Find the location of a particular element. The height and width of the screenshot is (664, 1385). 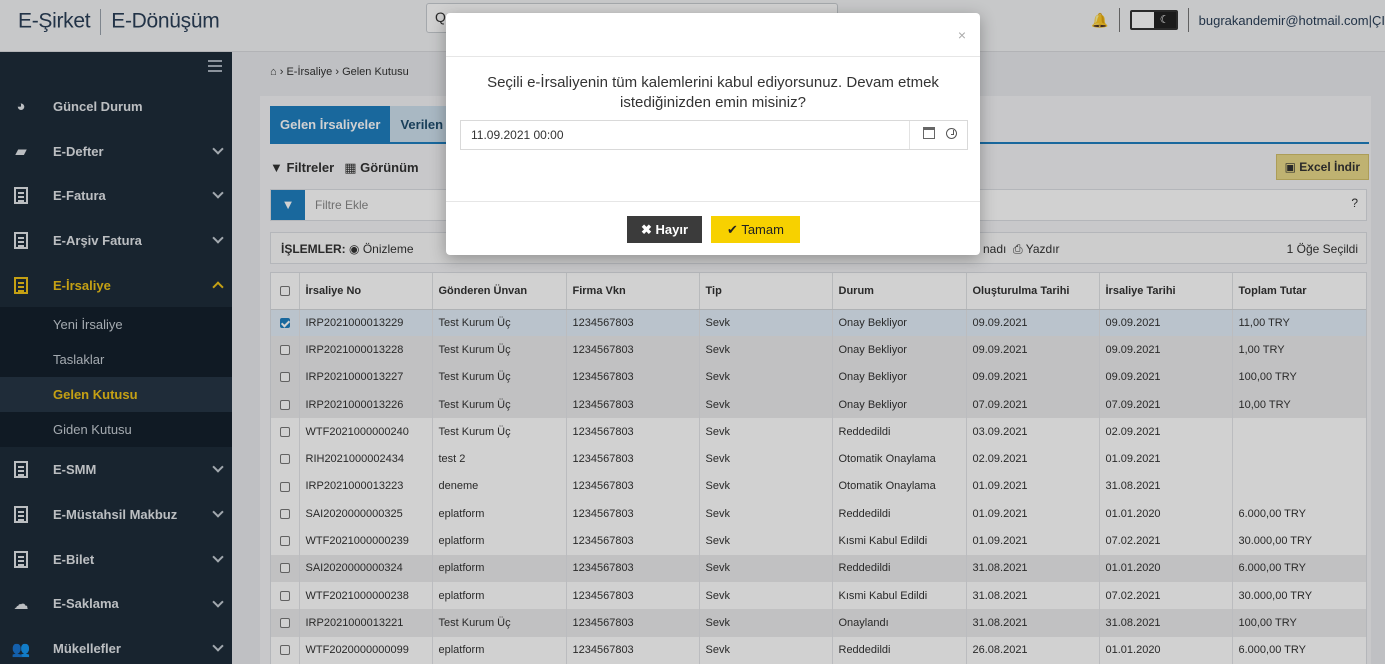

datetime-picker is located at coordinates (714, 135).